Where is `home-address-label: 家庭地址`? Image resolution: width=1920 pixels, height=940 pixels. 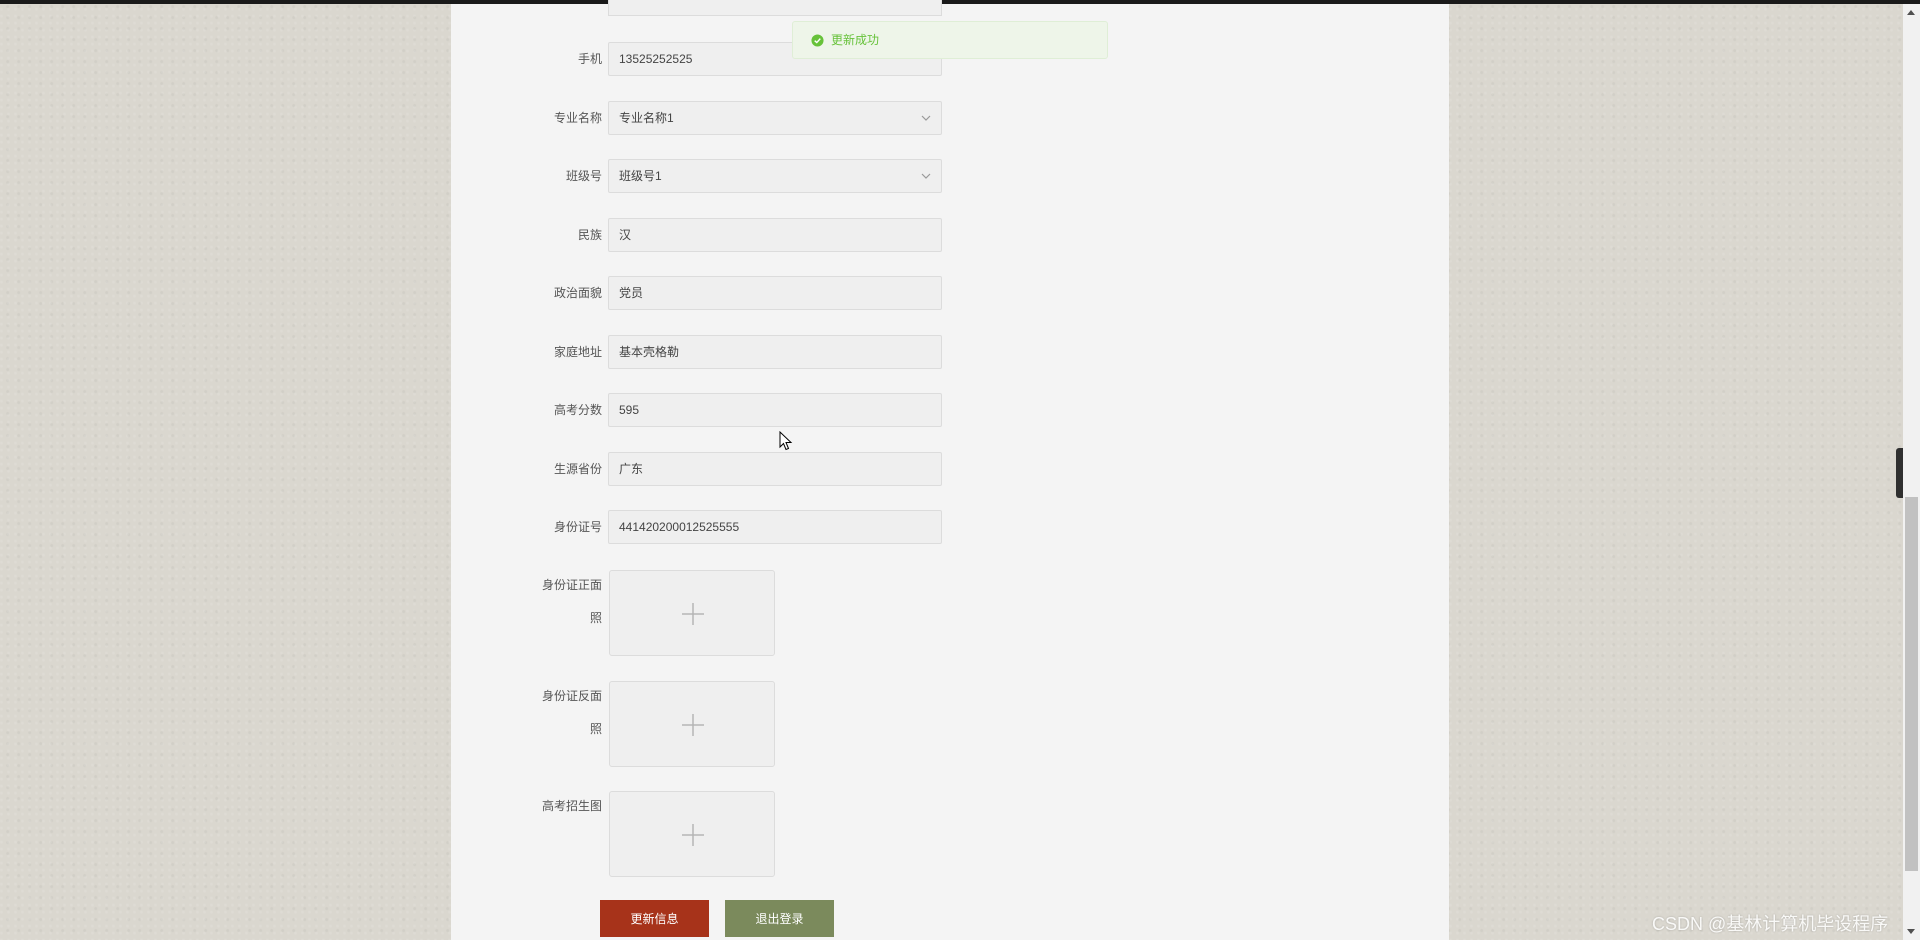 home-address-label: 家庭地址 is located at coordinates (577, 352).